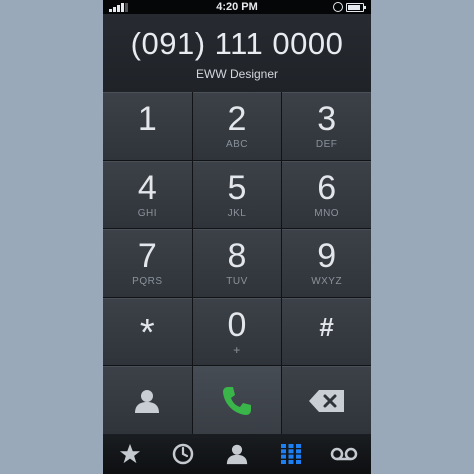 This screenshot has width=474, height=474. Describe the element at coordinates (327, 282) in the screenshot. I see `key-letters: WXYZ` at that location.